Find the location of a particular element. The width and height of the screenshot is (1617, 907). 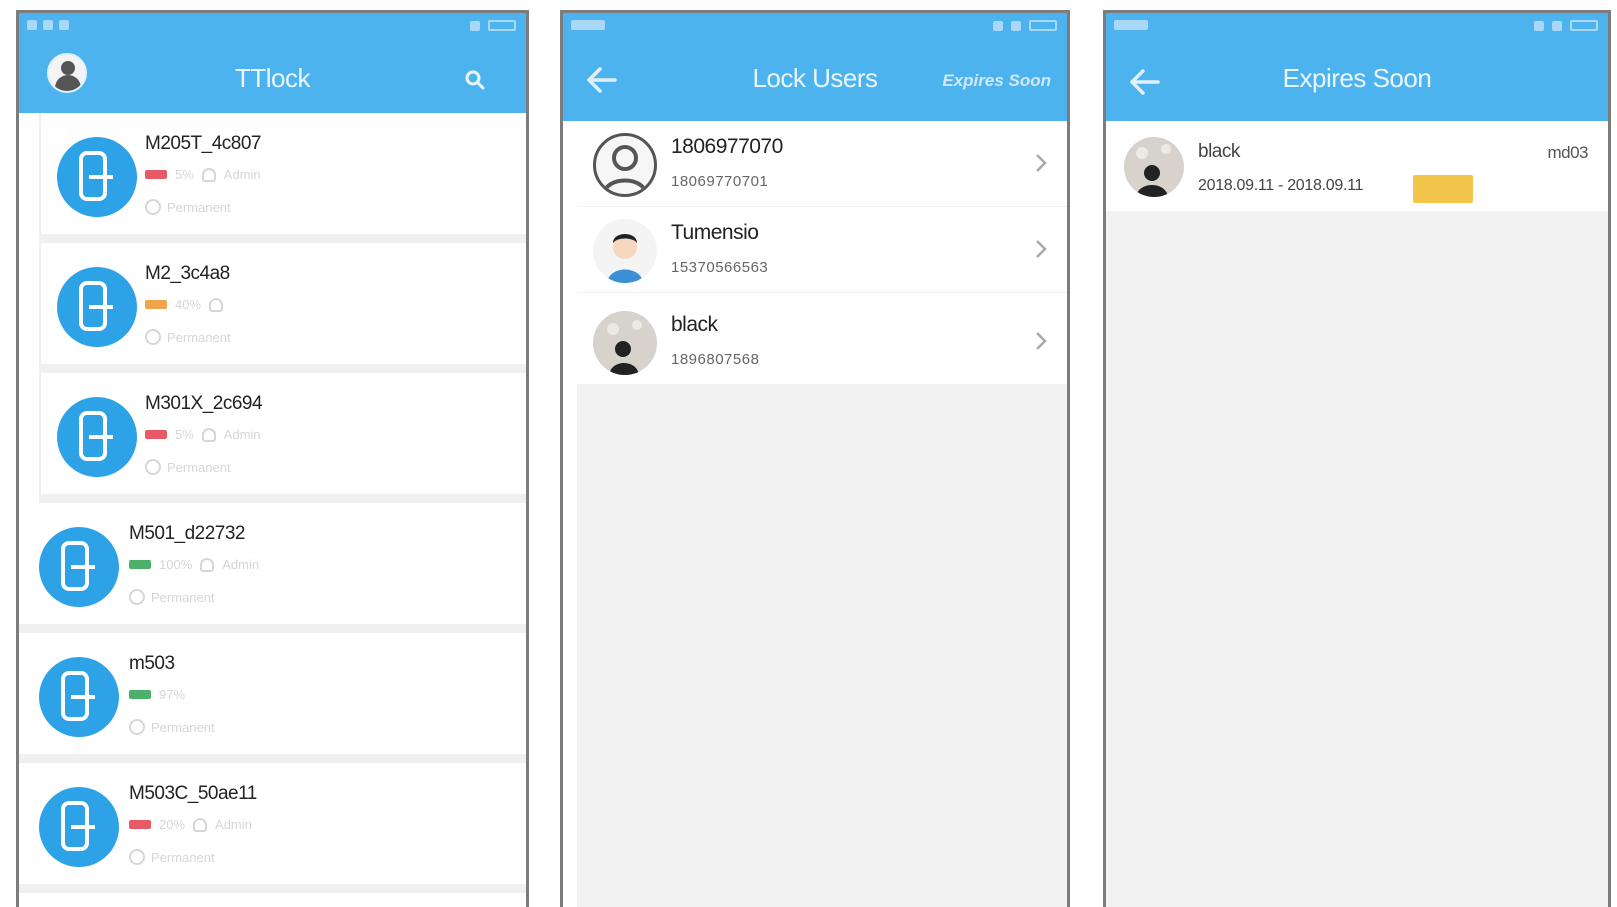

battery-level: 100% is located at coordinates (176, 564).